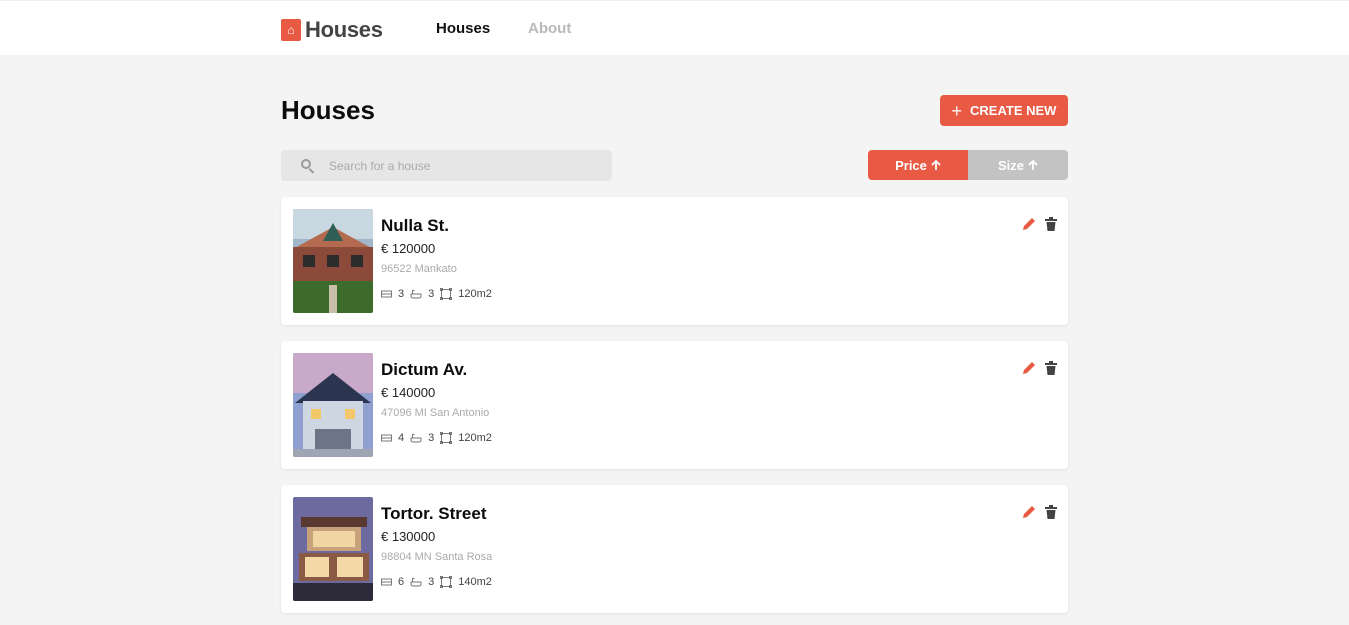 The width and height of the screenshot is (1349, 625). Describe the element at coordinates (437, 557) in the screenshot. I see `house-address: 98804 MN Santa Rosa` at that location.